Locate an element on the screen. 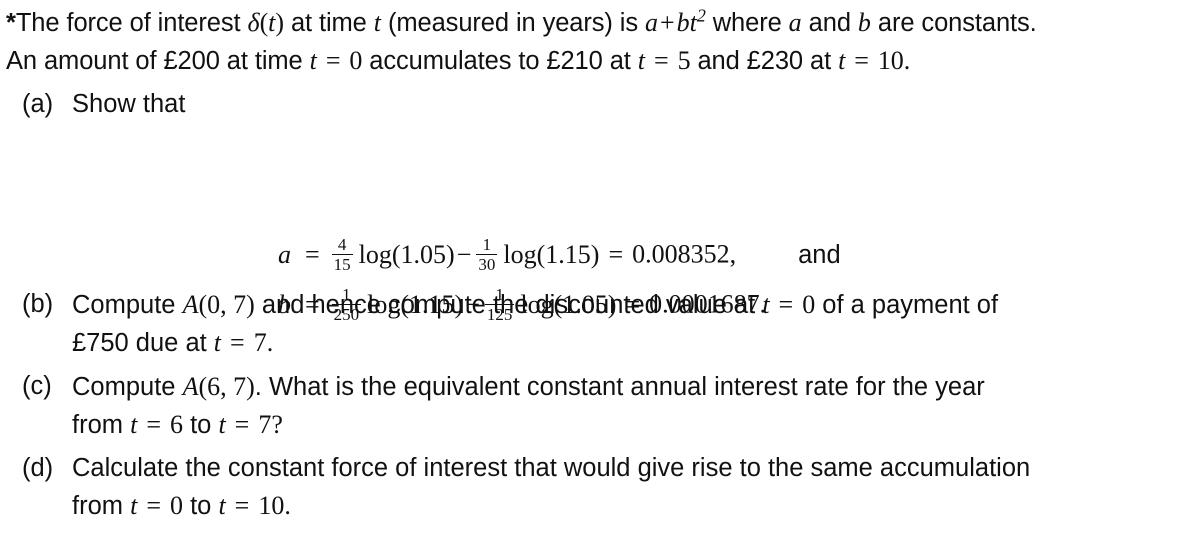 This screenshot has width=1200, height=540. equals-sign-6: = is located at coordinates (153, 424).